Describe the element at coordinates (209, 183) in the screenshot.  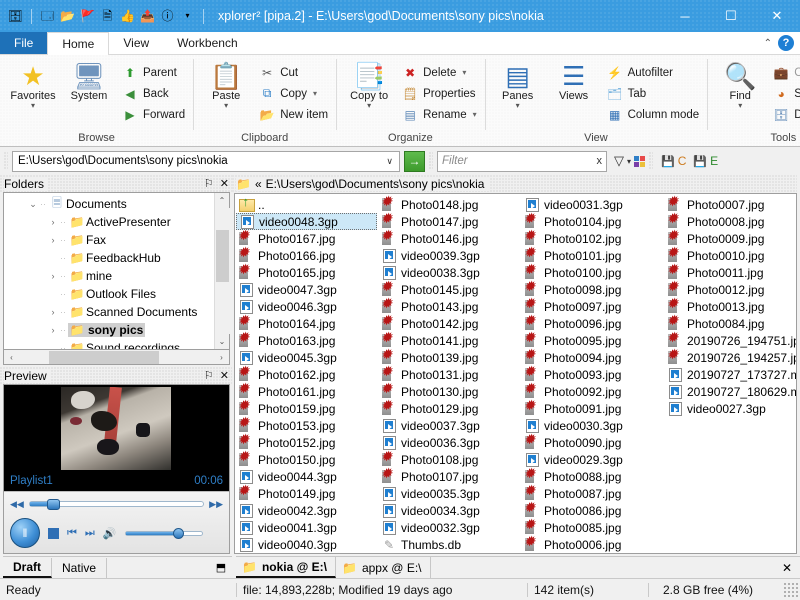
I see `folders-pin-icon: ⚐` at that location.